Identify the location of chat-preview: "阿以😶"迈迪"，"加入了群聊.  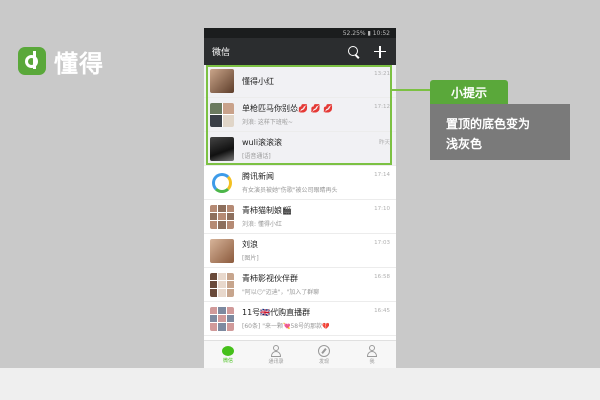
(281, 292).